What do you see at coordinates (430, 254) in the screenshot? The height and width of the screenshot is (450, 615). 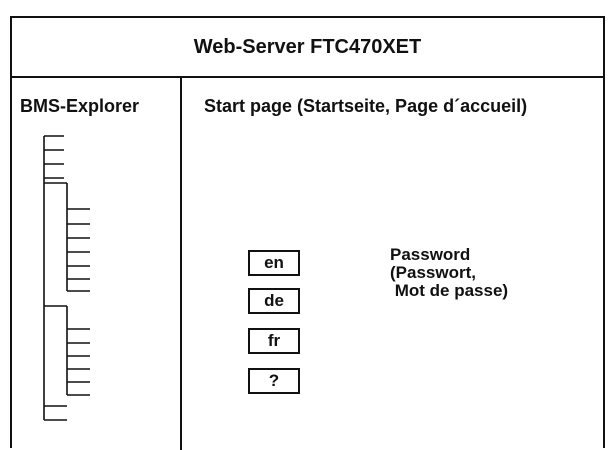 I see `password-label-en: Password` at bounding box center [430, 254].